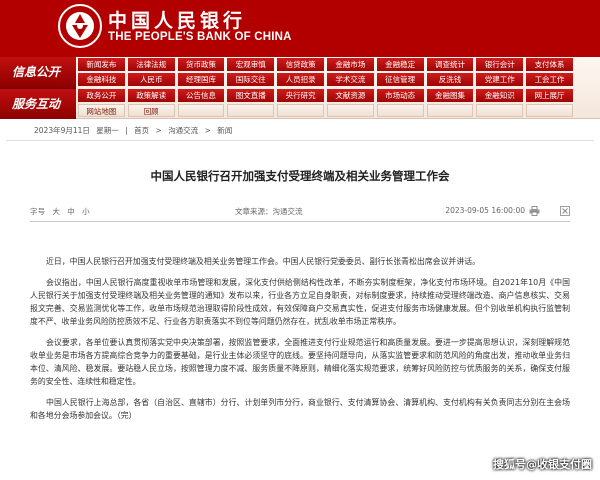 The width and height of the screenshot is (600, 480). I want to click on nav-item: 人民币, so click(151, 79).